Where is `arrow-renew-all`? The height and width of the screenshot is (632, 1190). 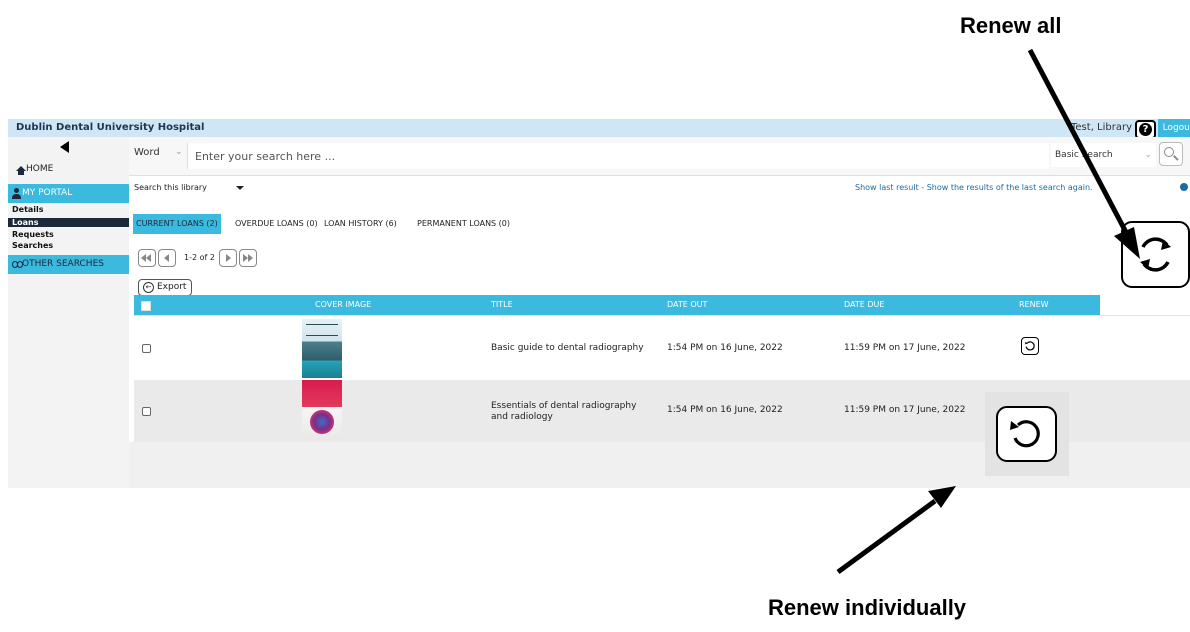 arrow-renew-all is located at coordinates (1079, 143).